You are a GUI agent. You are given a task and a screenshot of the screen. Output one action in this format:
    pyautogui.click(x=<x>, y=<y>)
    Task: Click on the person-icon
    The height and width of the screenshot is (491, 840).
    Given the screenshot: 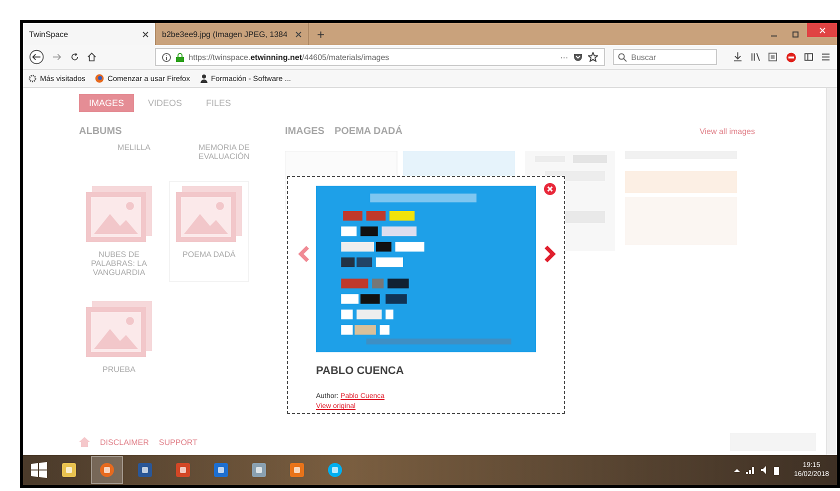 What is the action you would take?
    pyautogui.click(x=204, y=78)
    